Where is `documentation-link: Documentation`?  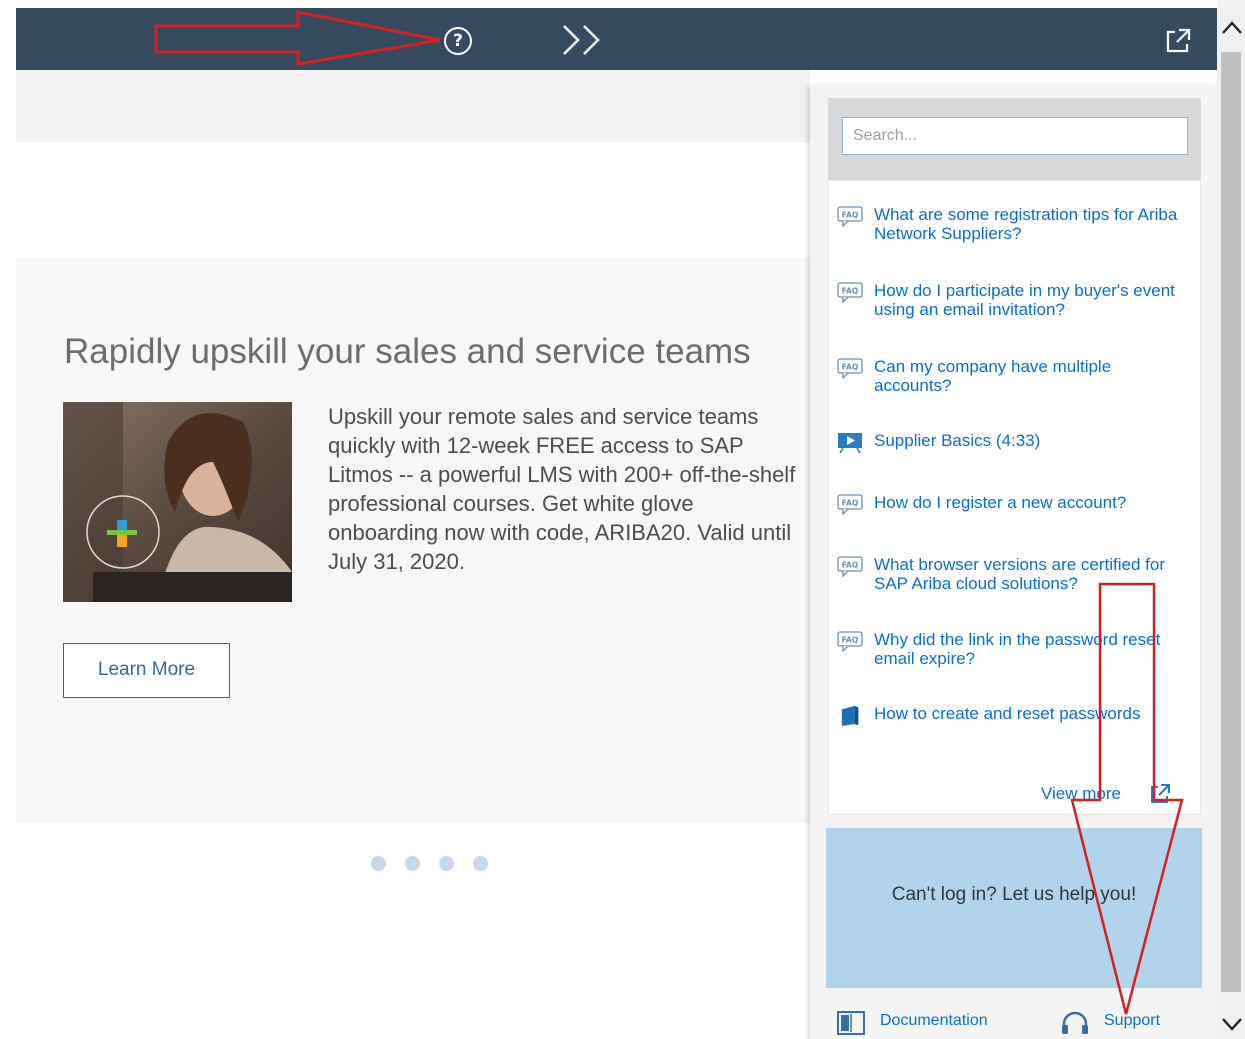 documentation-link: Documentation is located at coordinates (934, 1021).